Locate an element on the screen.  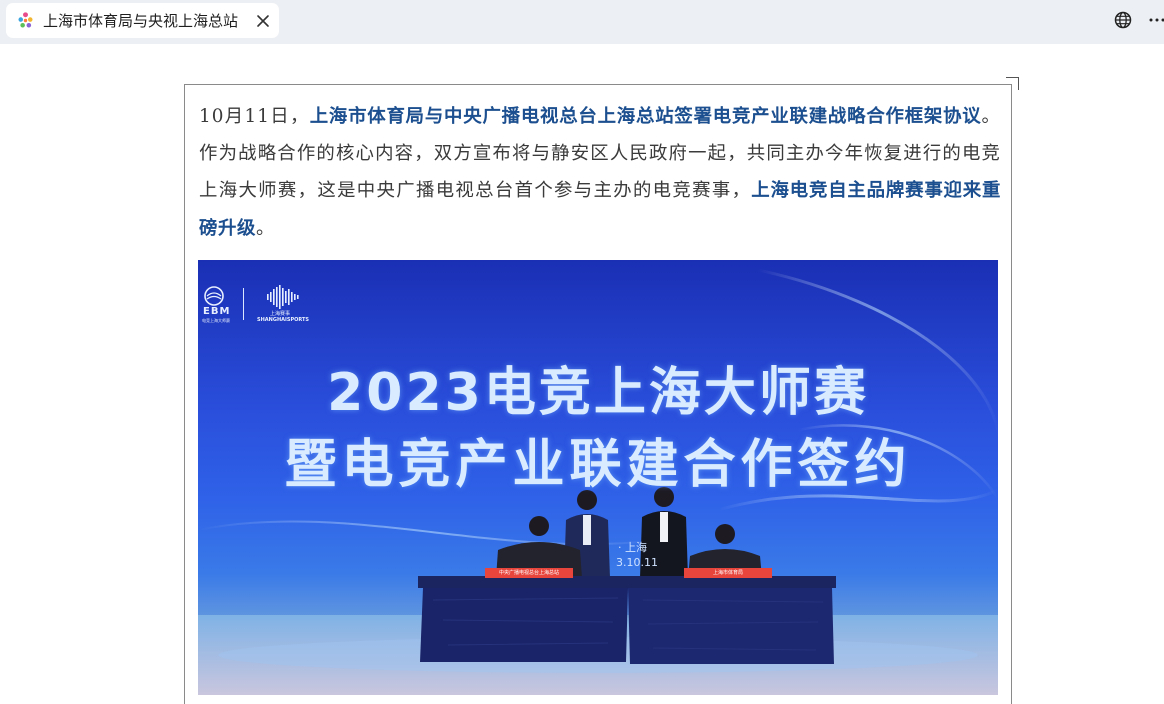
ebm-logo-subtext: 电竞上海大师赛 is located at coordinates (216, 320).